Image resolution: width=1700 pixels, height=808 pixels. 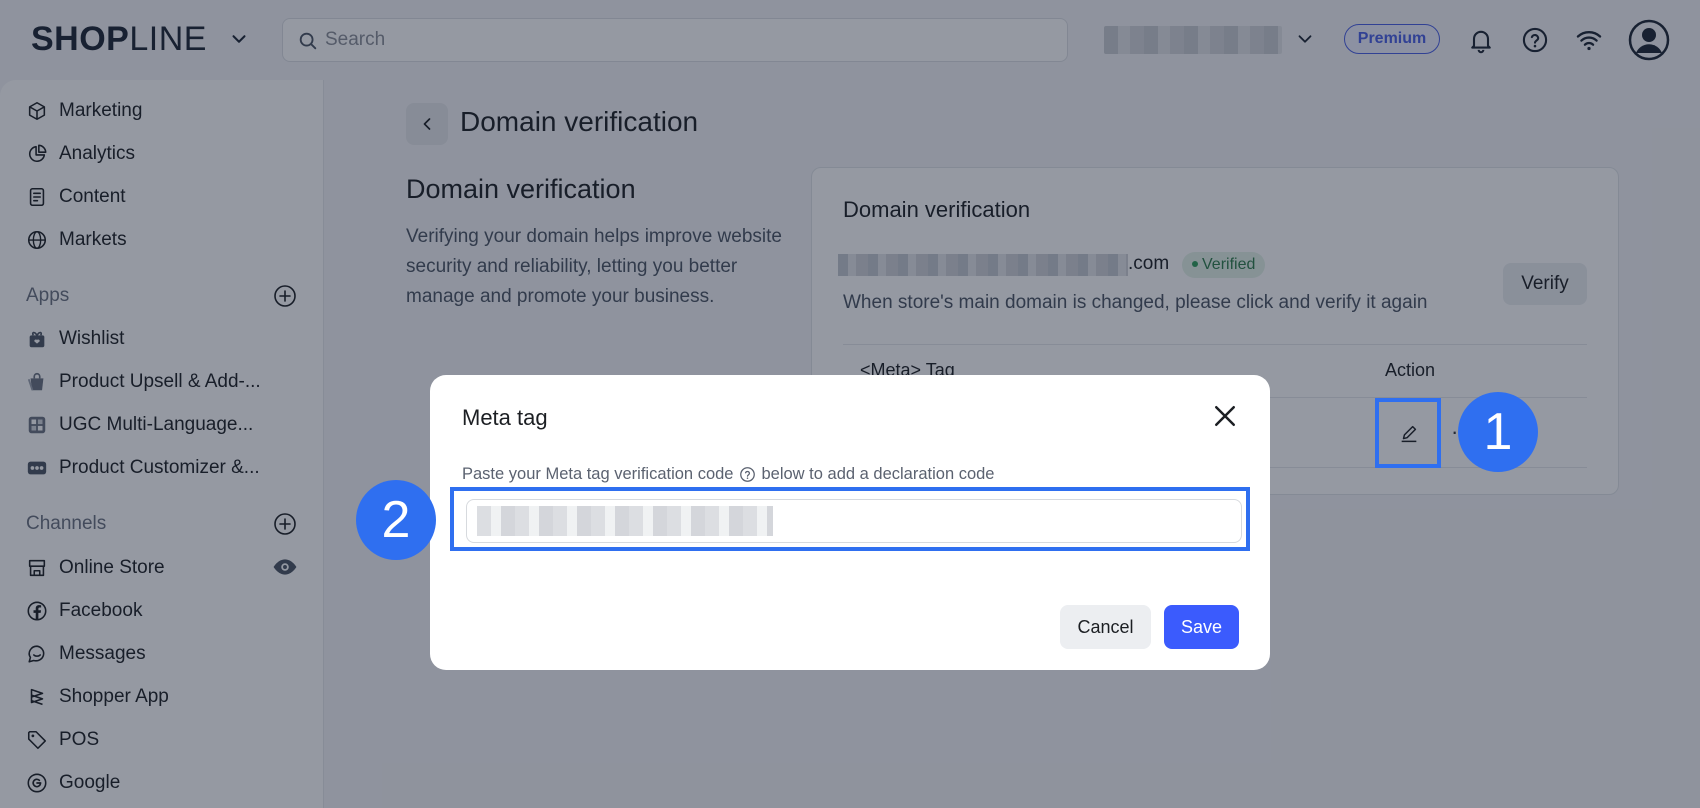 What do you see at coordinates (625, 521) in the screenshot?
I see `meta-code-redacted` at bounding box center [625, 521].